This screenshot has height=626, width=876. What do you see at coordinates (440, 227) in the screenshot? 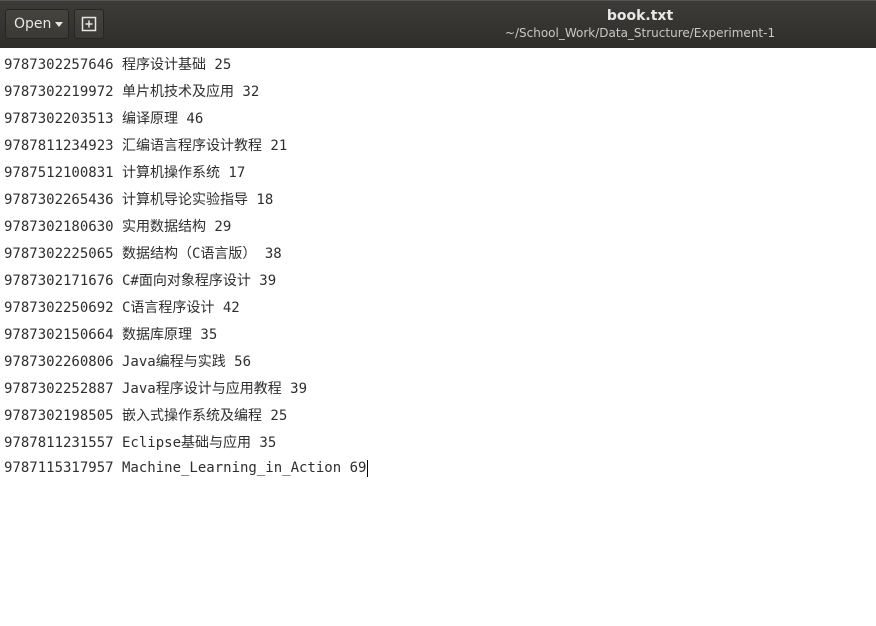
I see `text-line: 9787302180630 实用数据结构 29` at bounding box center [440, 227].